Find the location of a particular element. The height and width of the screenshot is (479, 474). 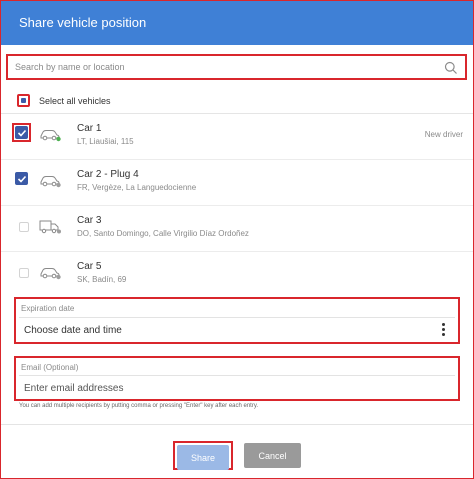

email-field-group: Email (Optional) is located at coordinates (237, 378).